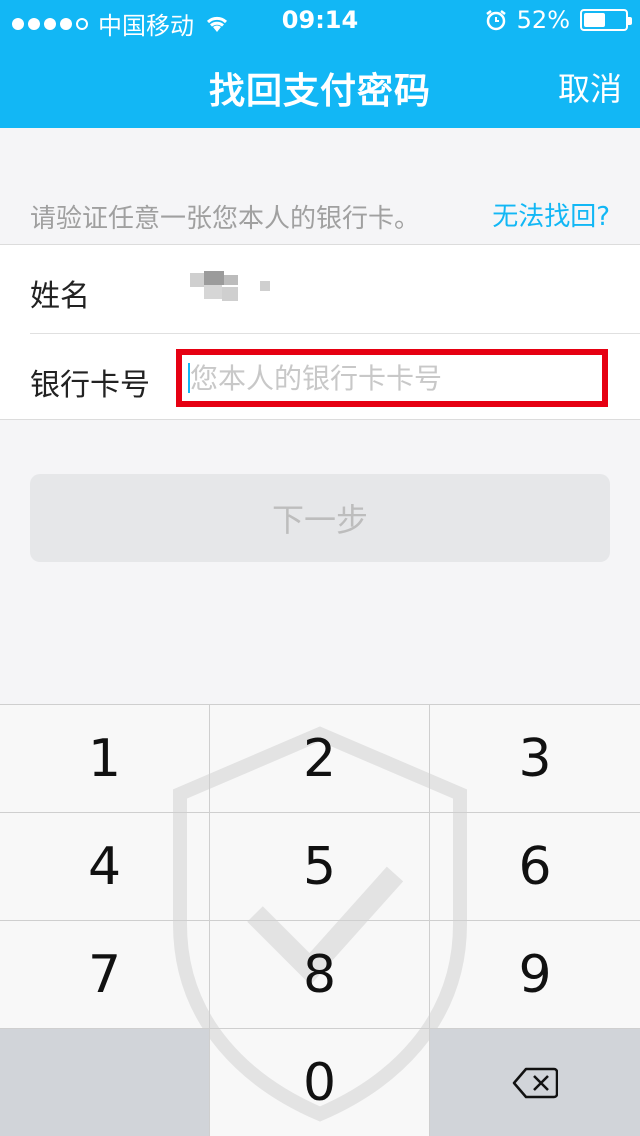  Describe the element at coordinates (105, 866) in the screenshot. I see `key-4: 4` at that location.